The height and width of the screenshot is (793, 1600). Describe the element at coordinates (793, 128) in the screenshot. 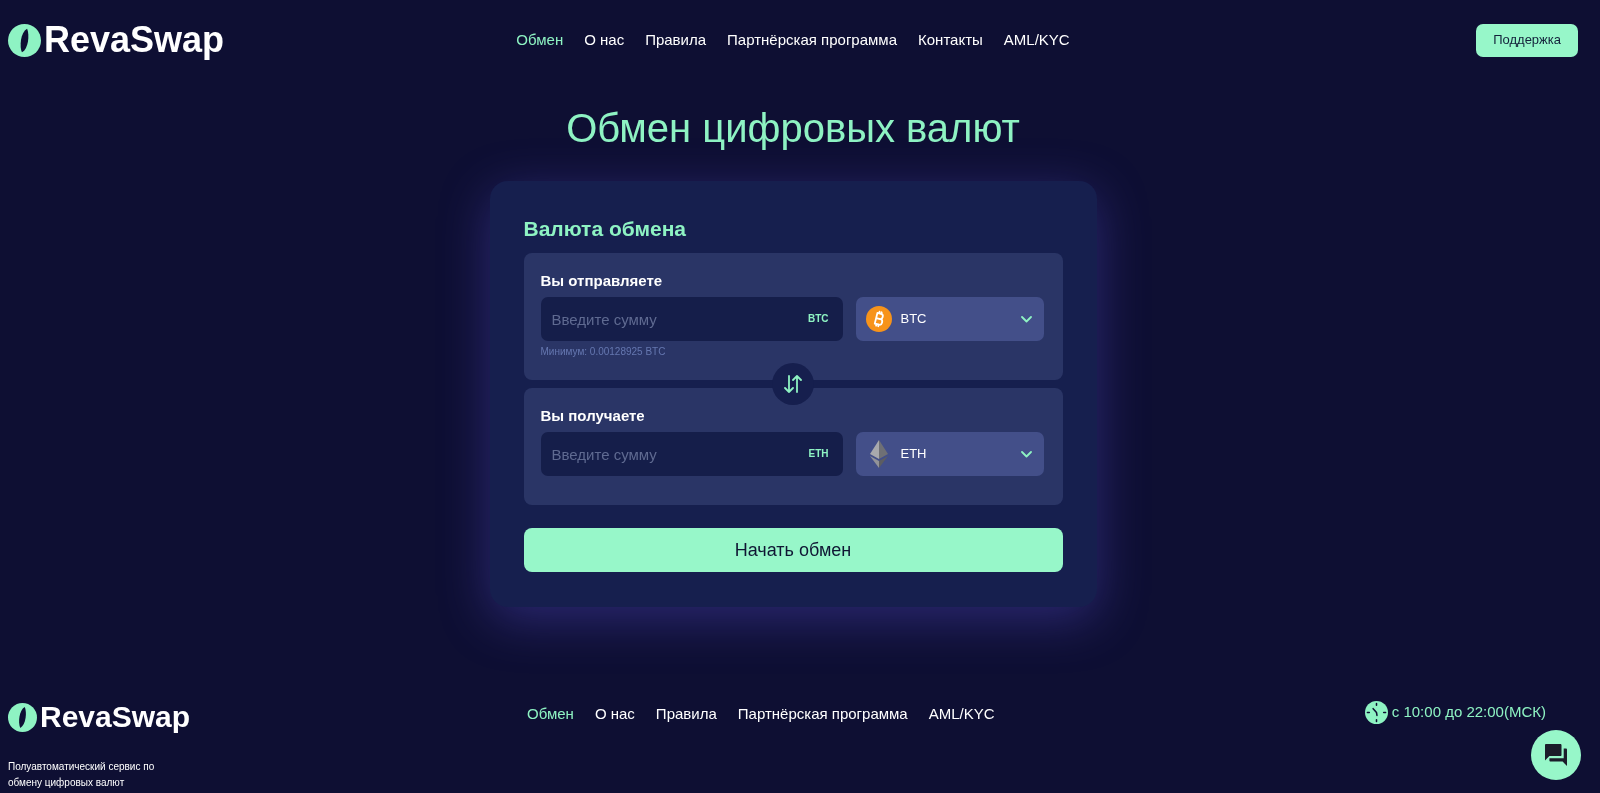

I see `page-title: Обмен цифровых валют` at that location.